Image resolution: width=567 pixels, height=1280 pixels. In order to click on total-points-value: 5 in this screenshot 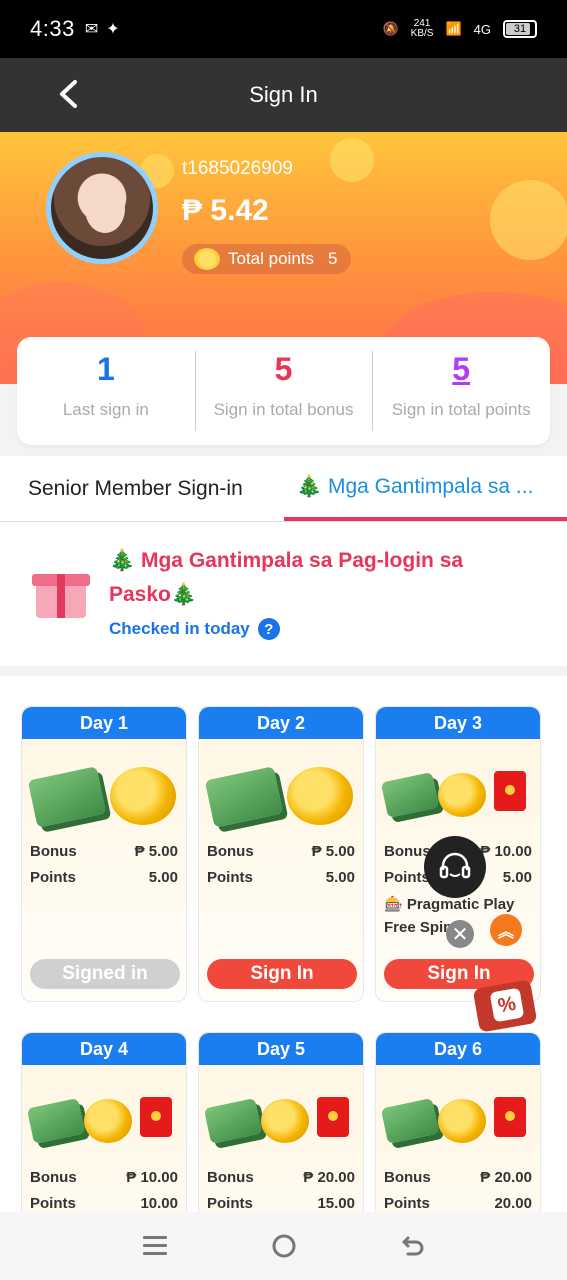, I will do `click(333, 258)`.